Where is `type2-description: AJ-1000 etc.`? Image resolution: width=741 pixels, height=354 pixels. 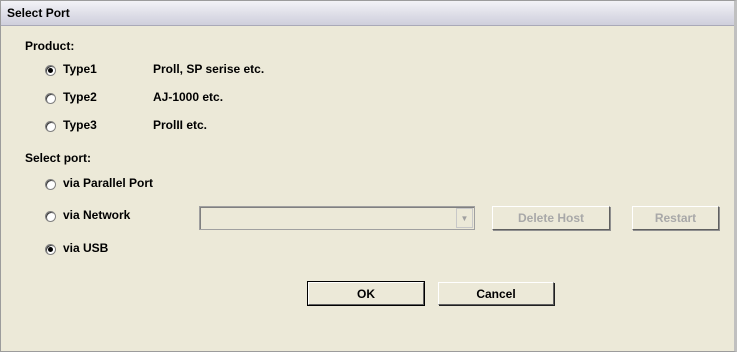
type2-description: AJ-1000 etc. is located at coordinates (188, 97).